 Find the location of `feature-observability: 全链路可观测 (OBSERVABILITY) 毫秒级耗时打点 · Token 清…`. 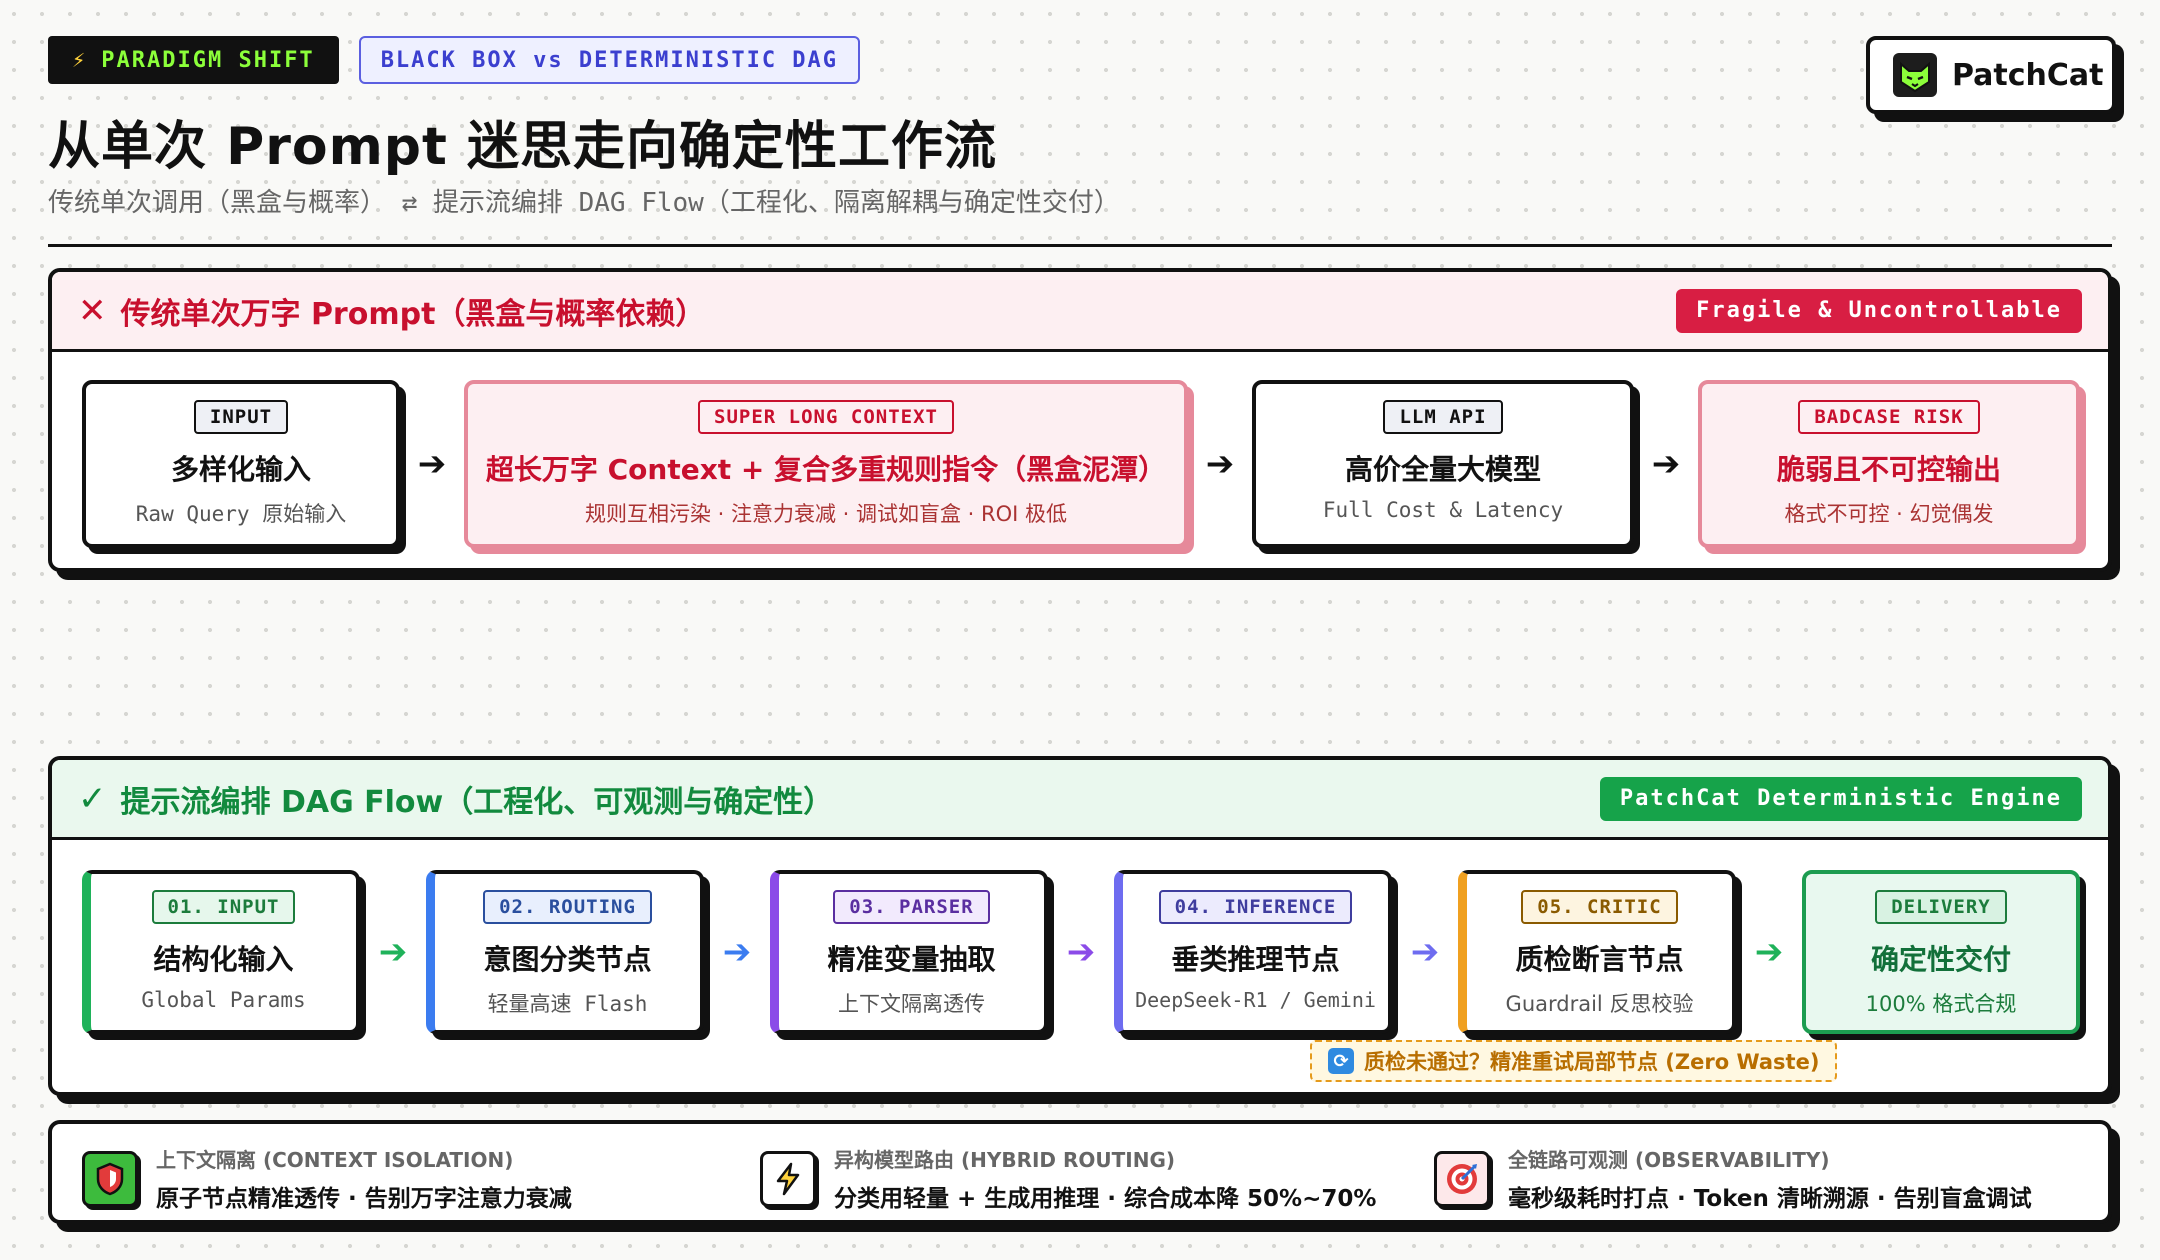

feature-observability: 全链路可观测 (OBSERVABILITY) 毫秒级耗时打点 · Token 清… is located at coordinates (1733, 1178).